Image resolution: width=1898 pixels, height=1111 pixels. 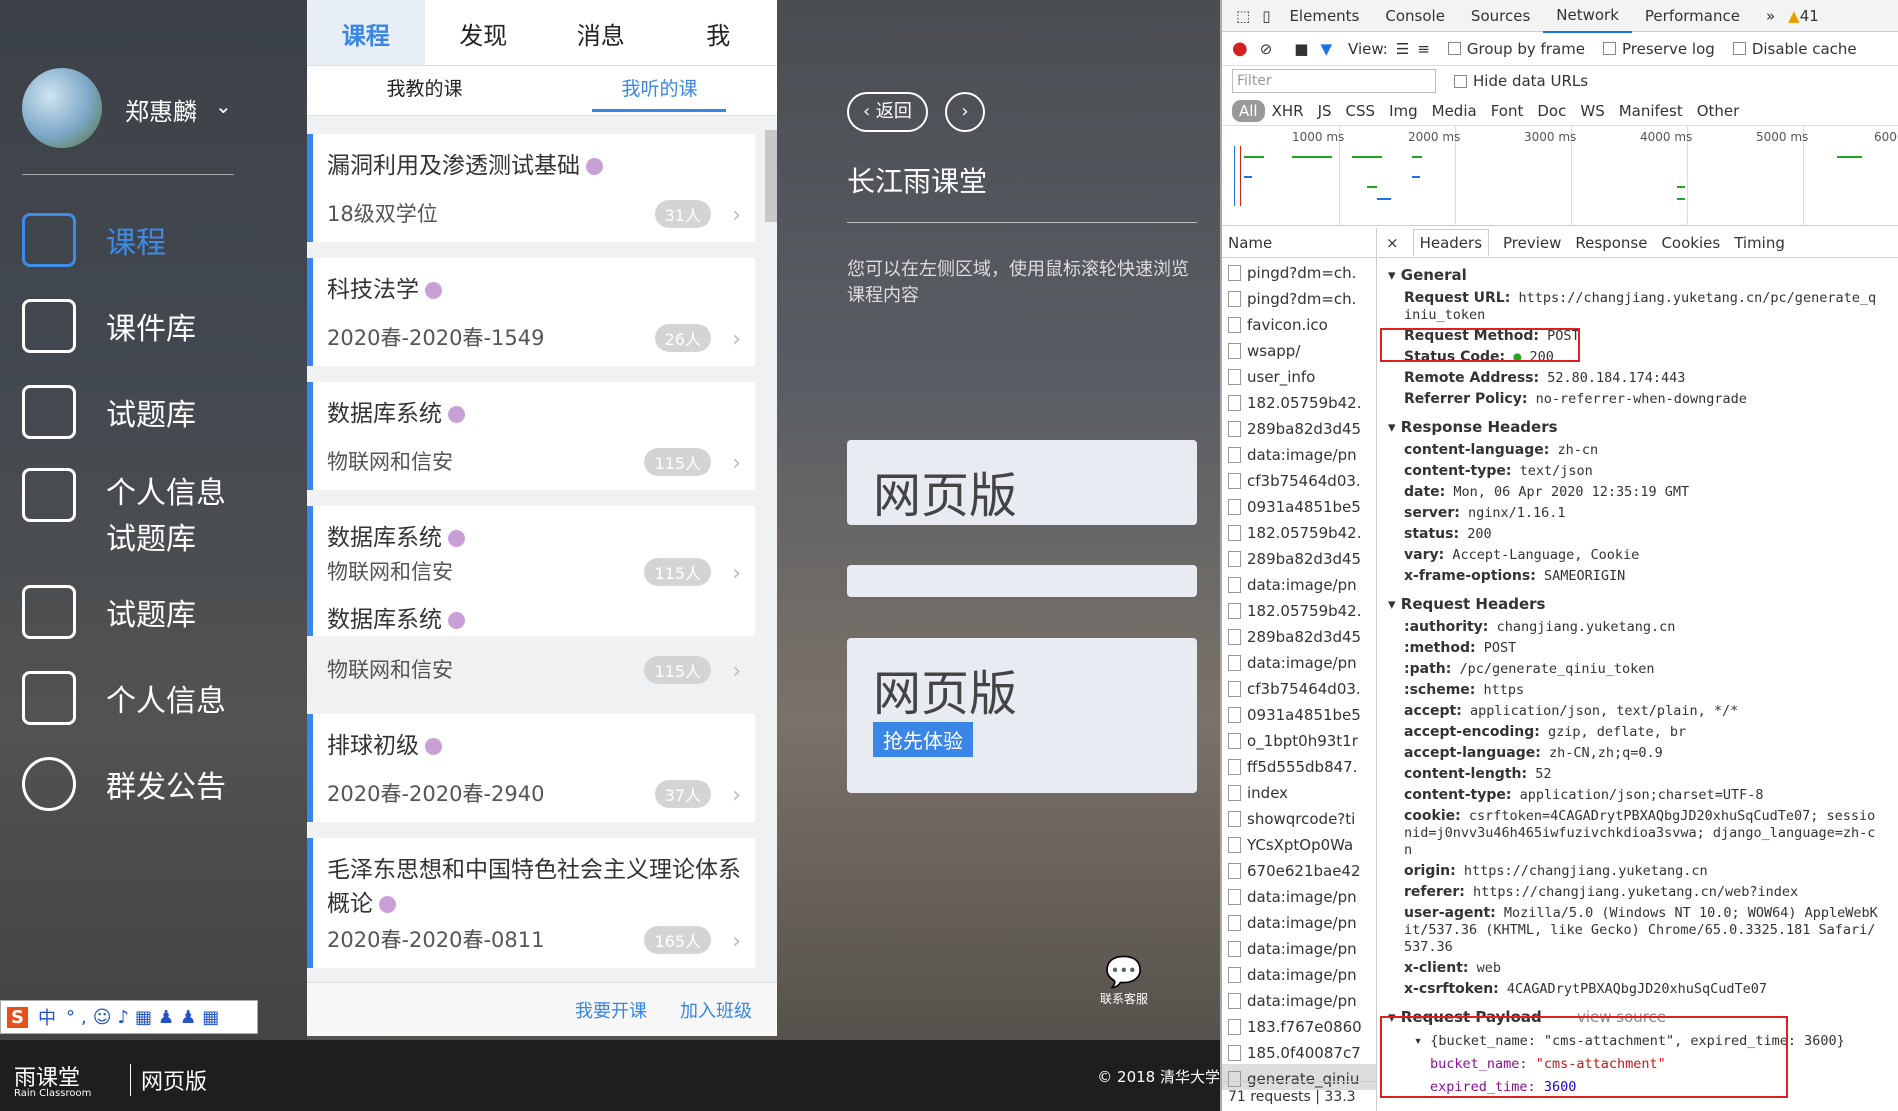 What do you see at coordinates (1770, 16) in the screenshot?
I see `more-tabs-icon: »` at bounding box center [1770, 16].